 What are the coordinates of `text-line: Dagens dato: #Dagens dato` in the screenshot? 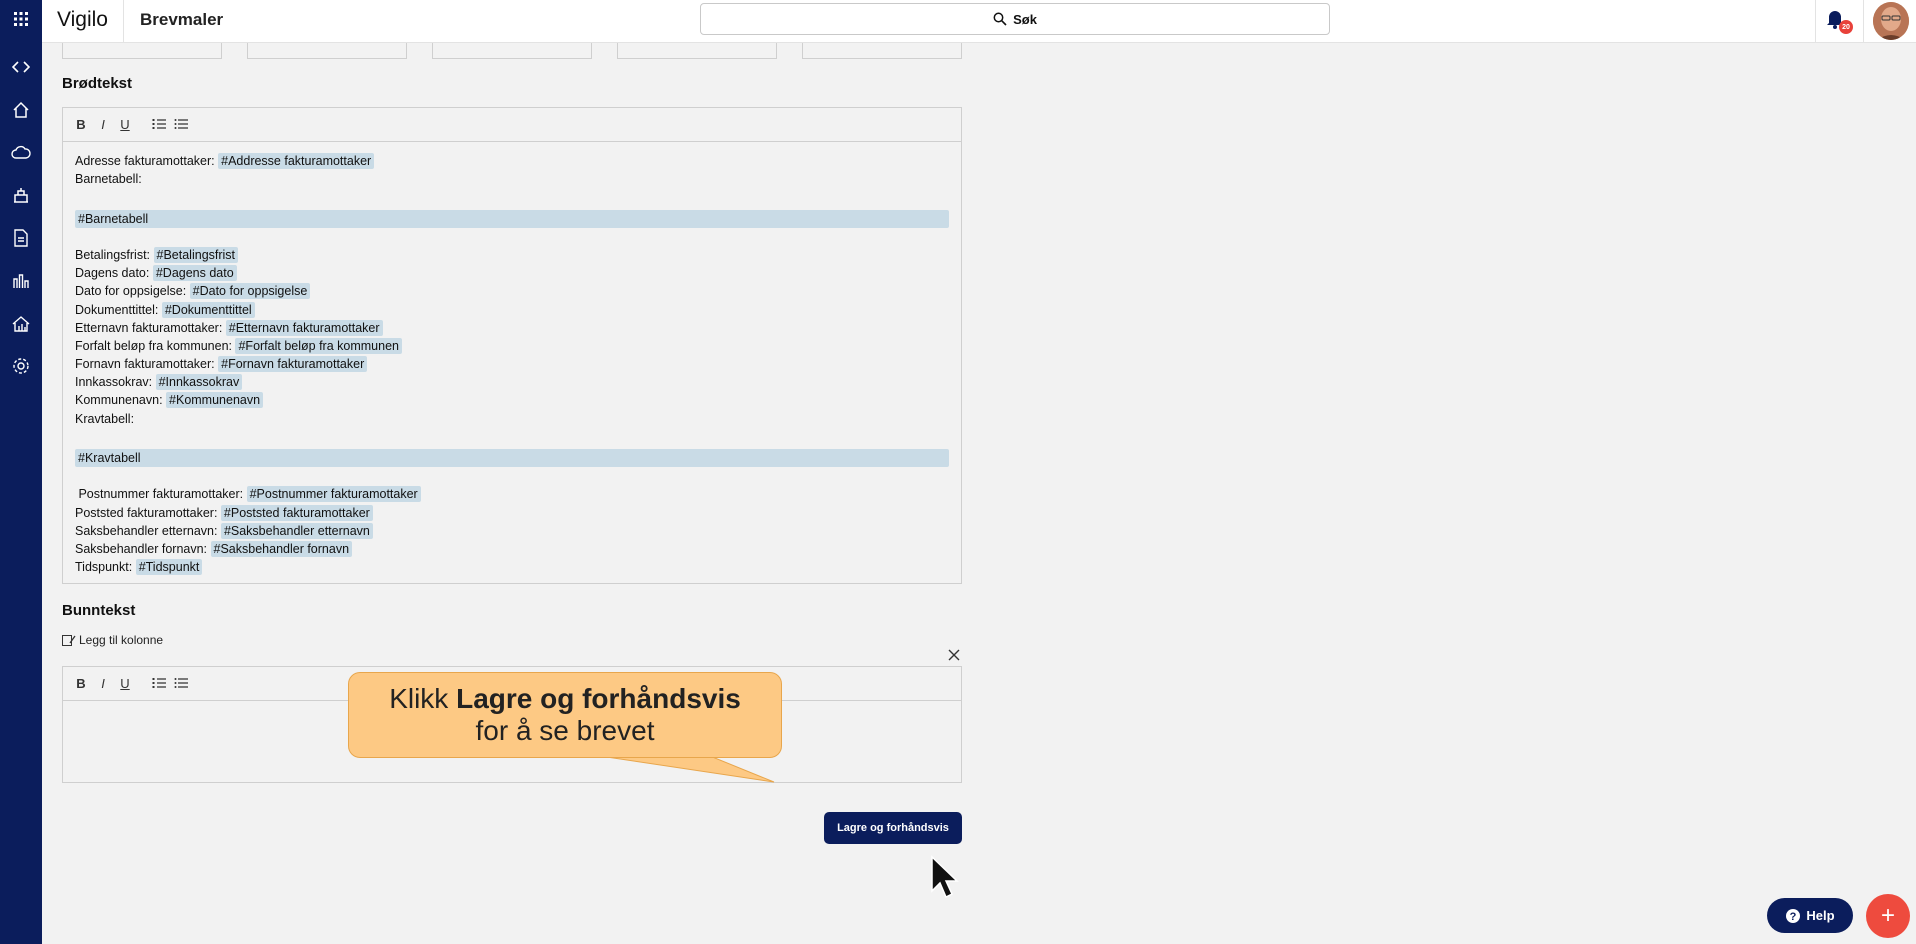 It's located at (512, 273).